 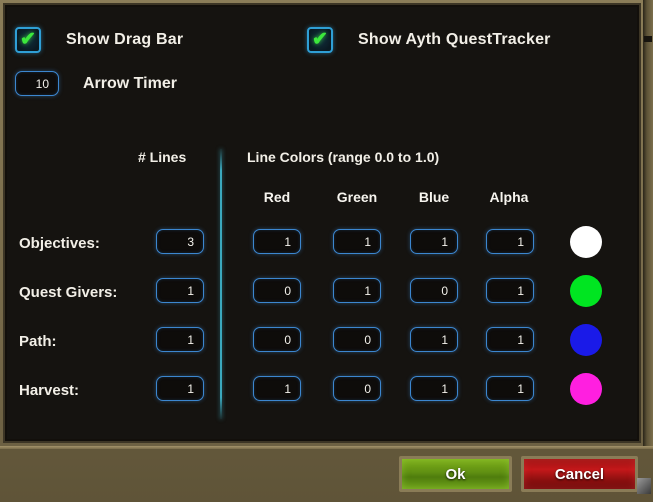 I want to click on input-objectives-red: 1, so click(x=277, y=241).